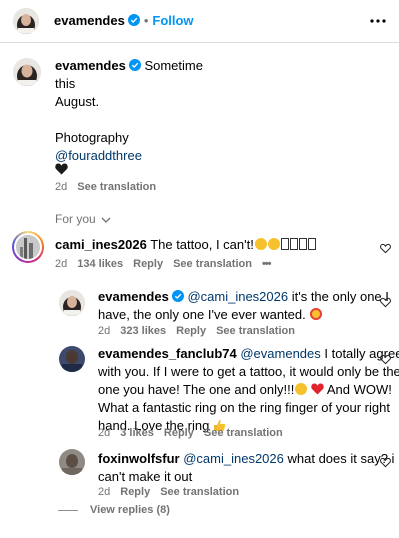 The width and height of the screenshot is (399, 538). I want to click on comment-more-button: •••, so click(267, 264).